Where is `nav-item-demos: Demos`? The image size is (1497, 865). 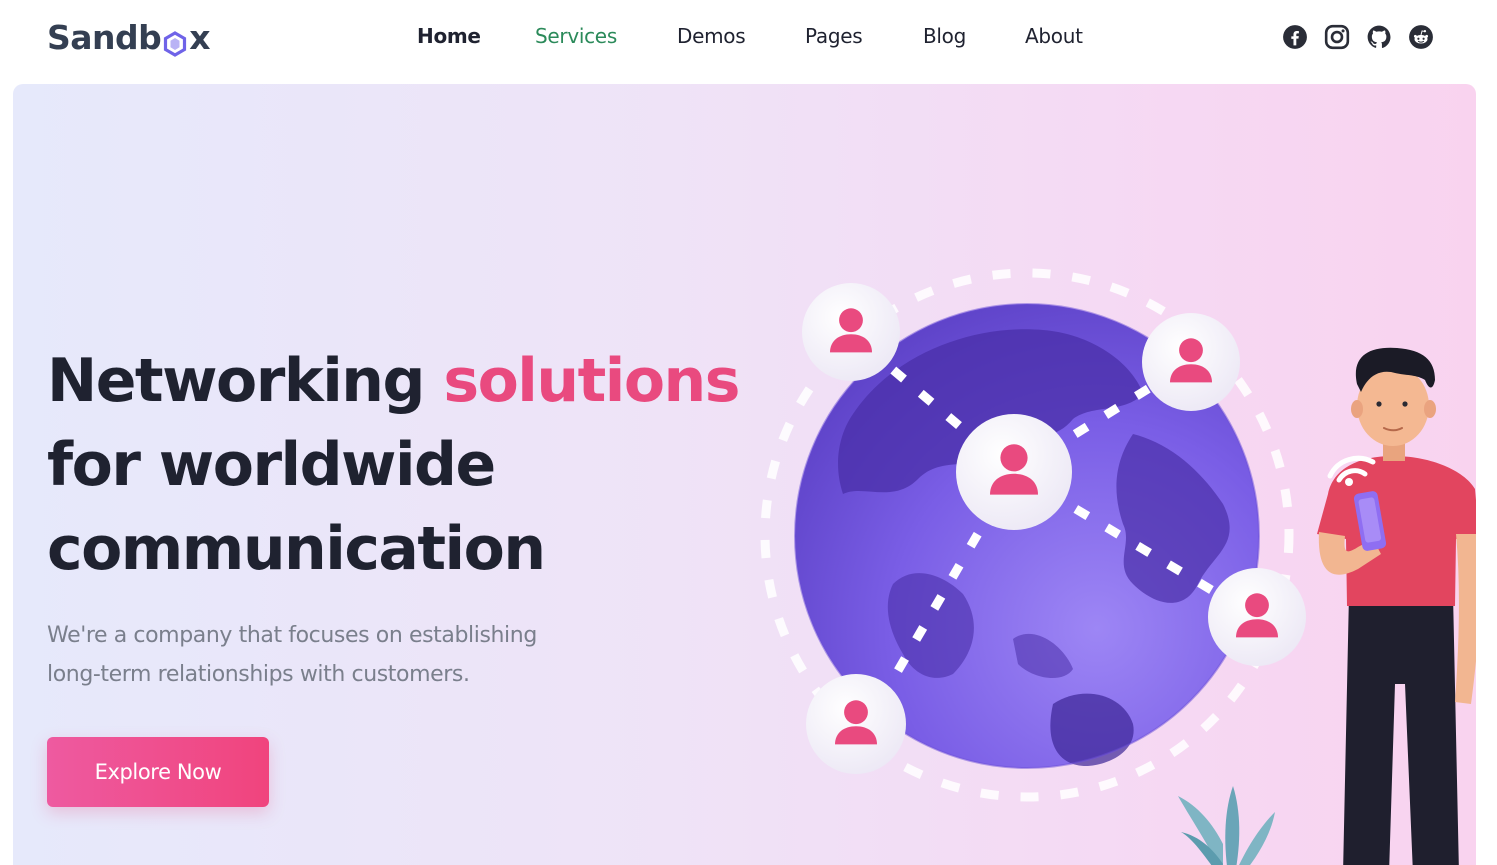
nav-item-demos: Demos is located at coordinates (711, 36).